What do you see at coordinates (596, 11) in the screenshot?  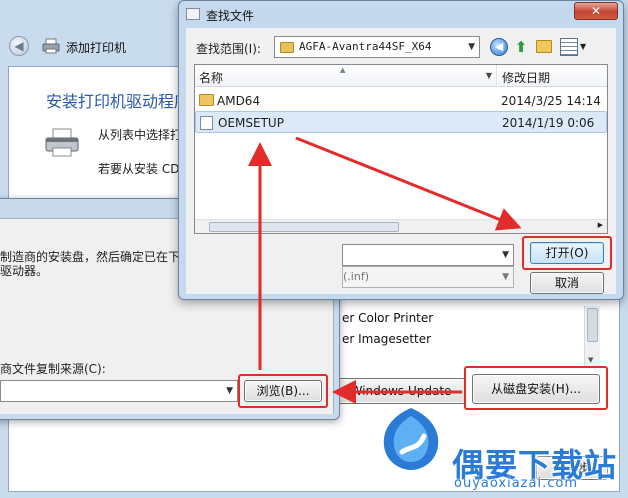 I see `close-button: ✕` at bounding box center [596, 11].